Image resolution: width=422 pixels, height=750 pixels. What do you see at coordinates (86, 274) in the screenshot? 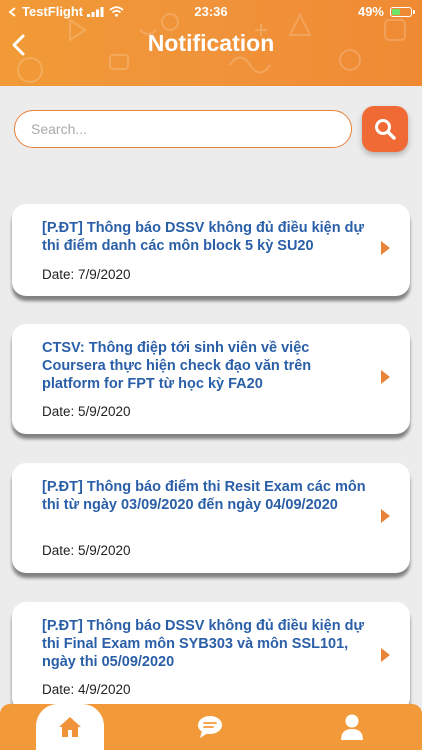
I see `notification-date: Date: 7/9/2020` at bounding box center [86, 274].